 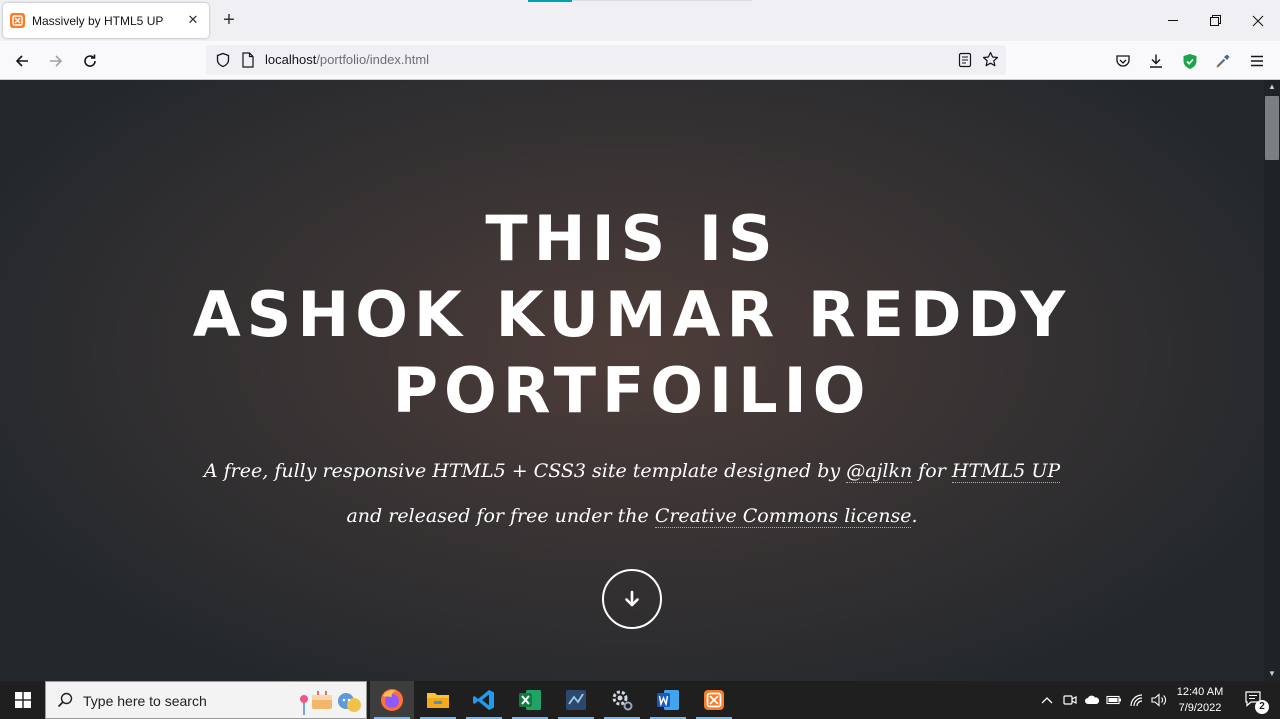 I want to click on taskbar-search-box: Type here to search, so click(x=206, y=700).